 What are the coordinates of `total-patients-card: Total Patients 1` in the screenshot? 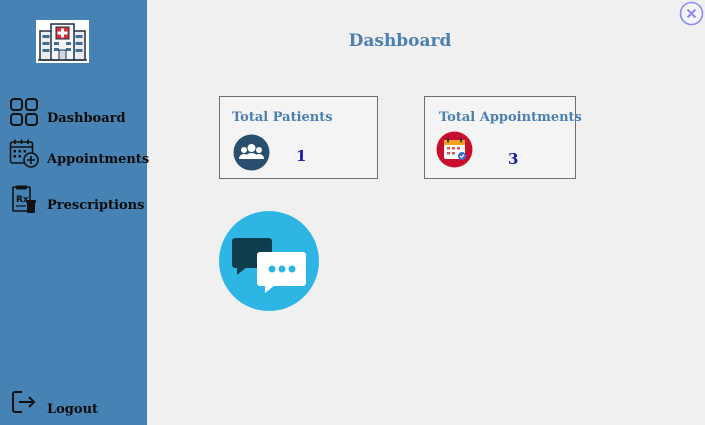 It's located at (298, 137).